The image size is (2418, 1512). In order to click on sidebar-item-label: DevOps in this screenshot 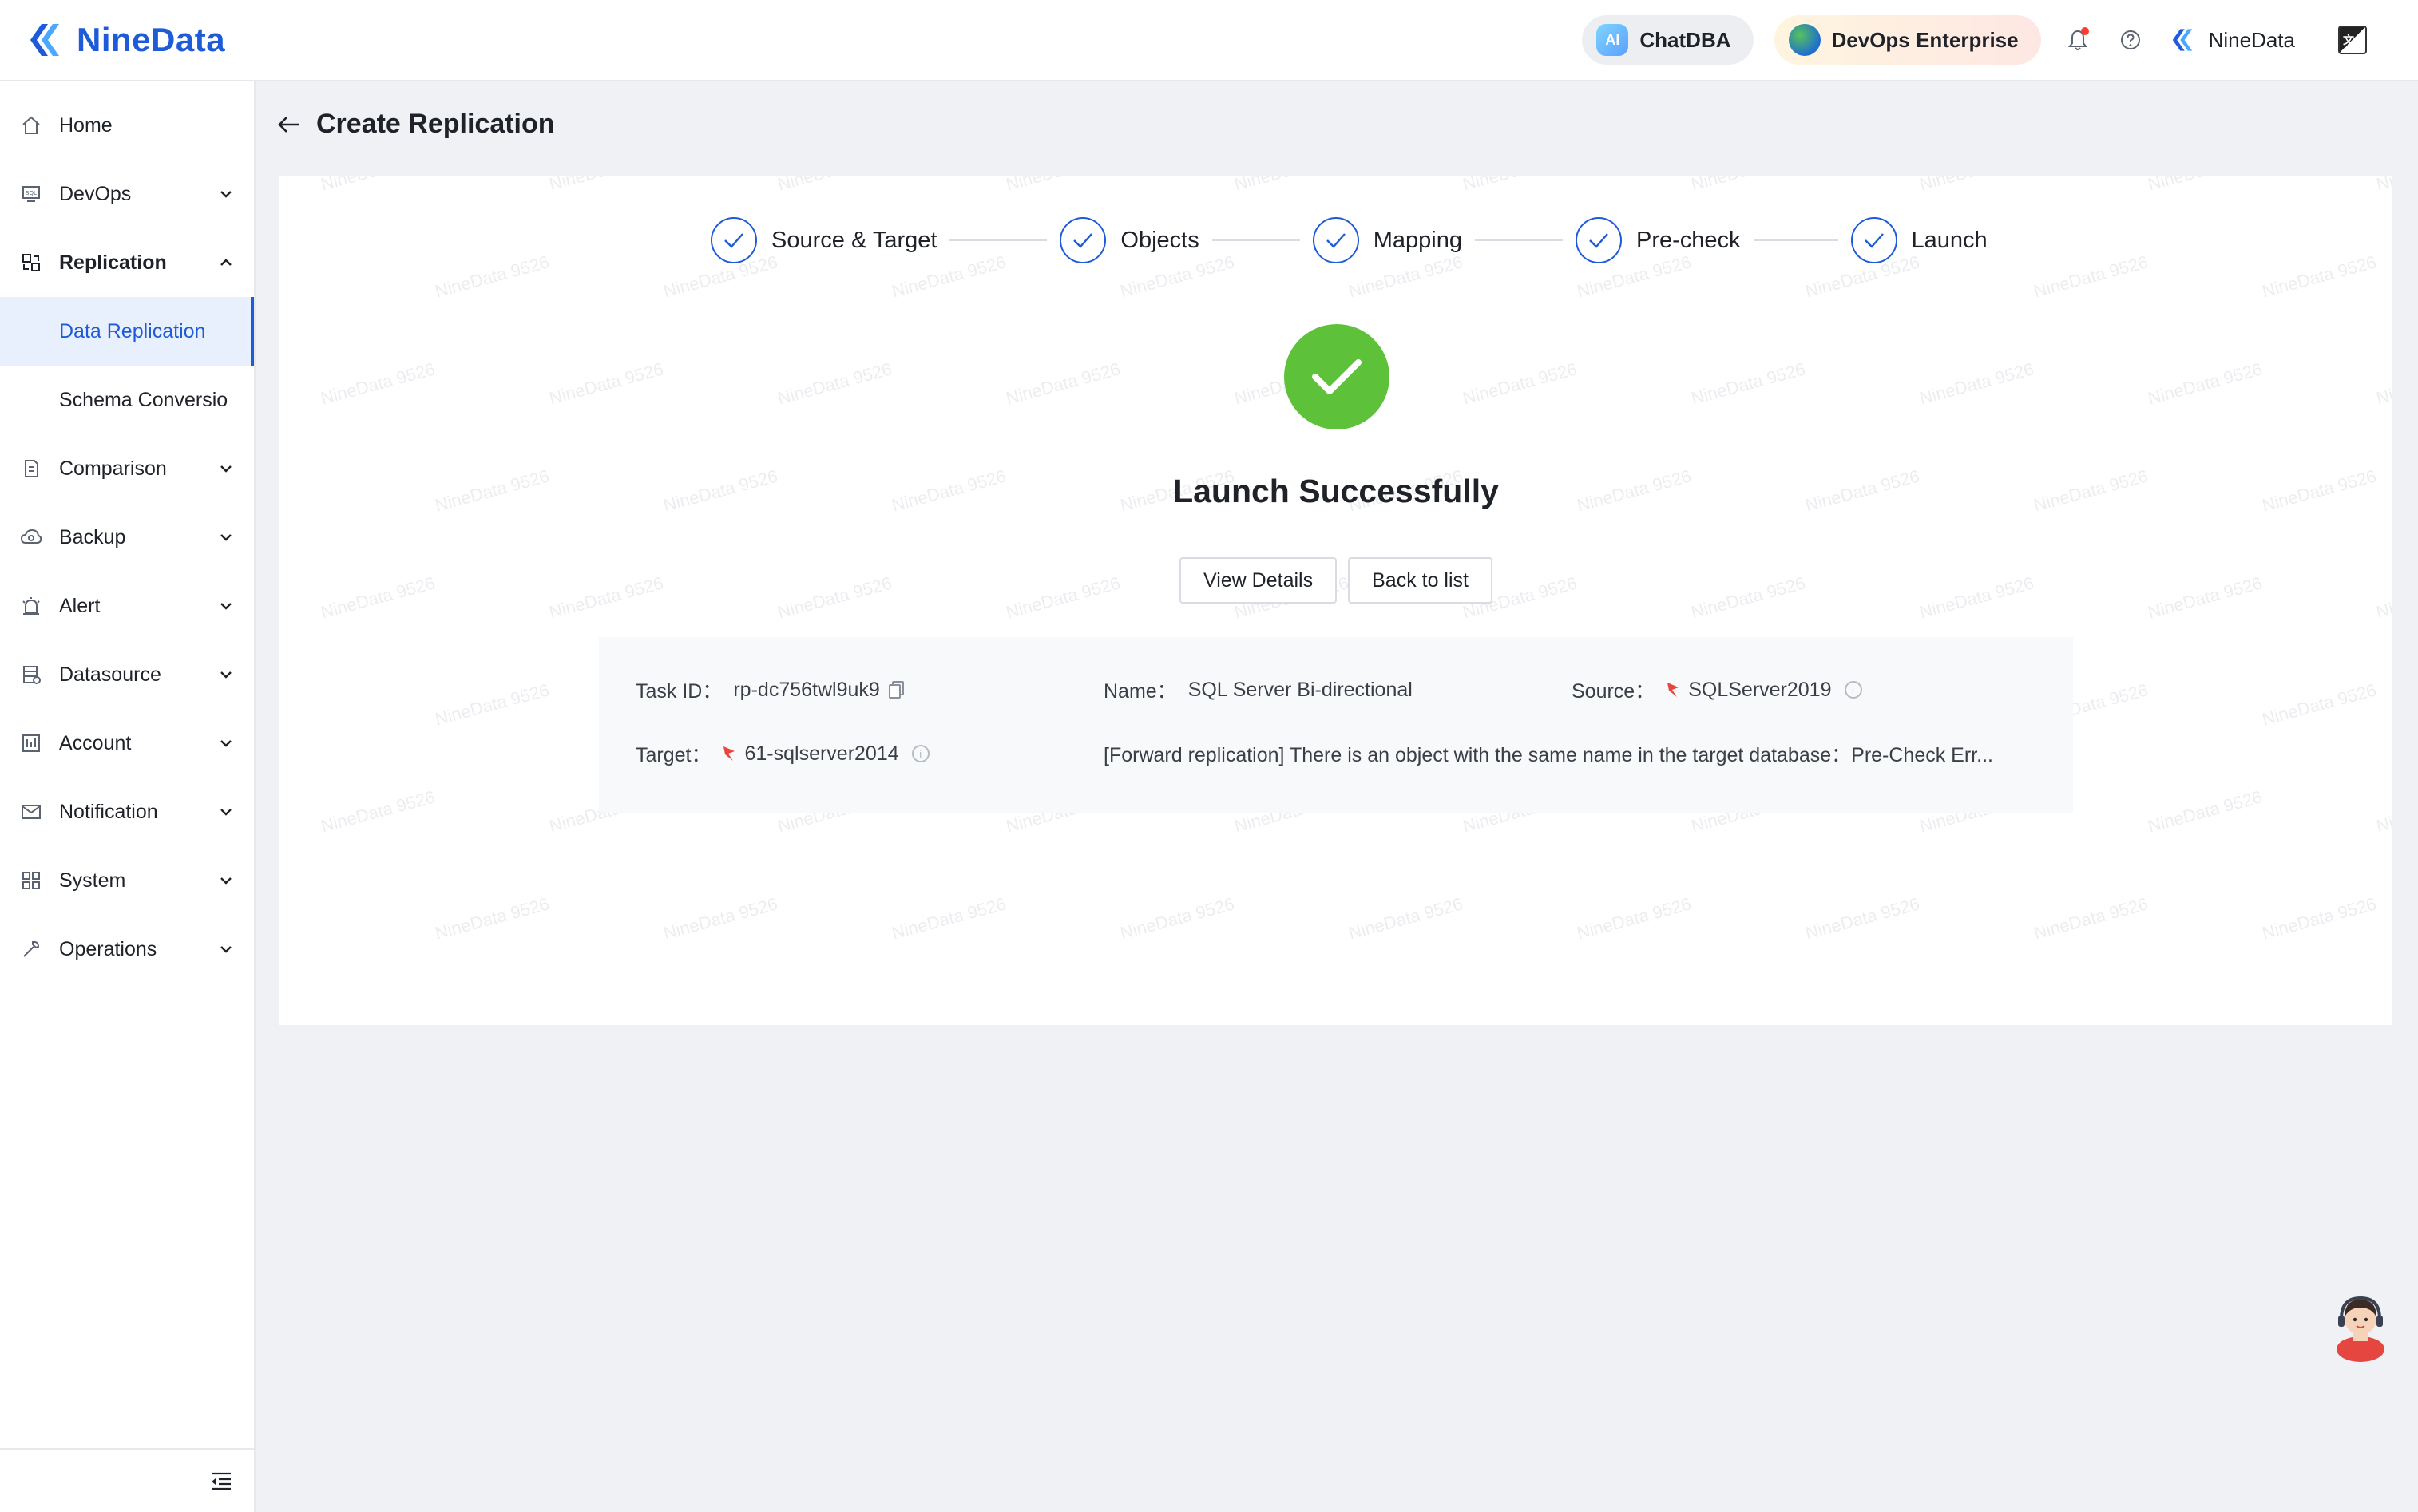, I will do `click(95, 193)`.